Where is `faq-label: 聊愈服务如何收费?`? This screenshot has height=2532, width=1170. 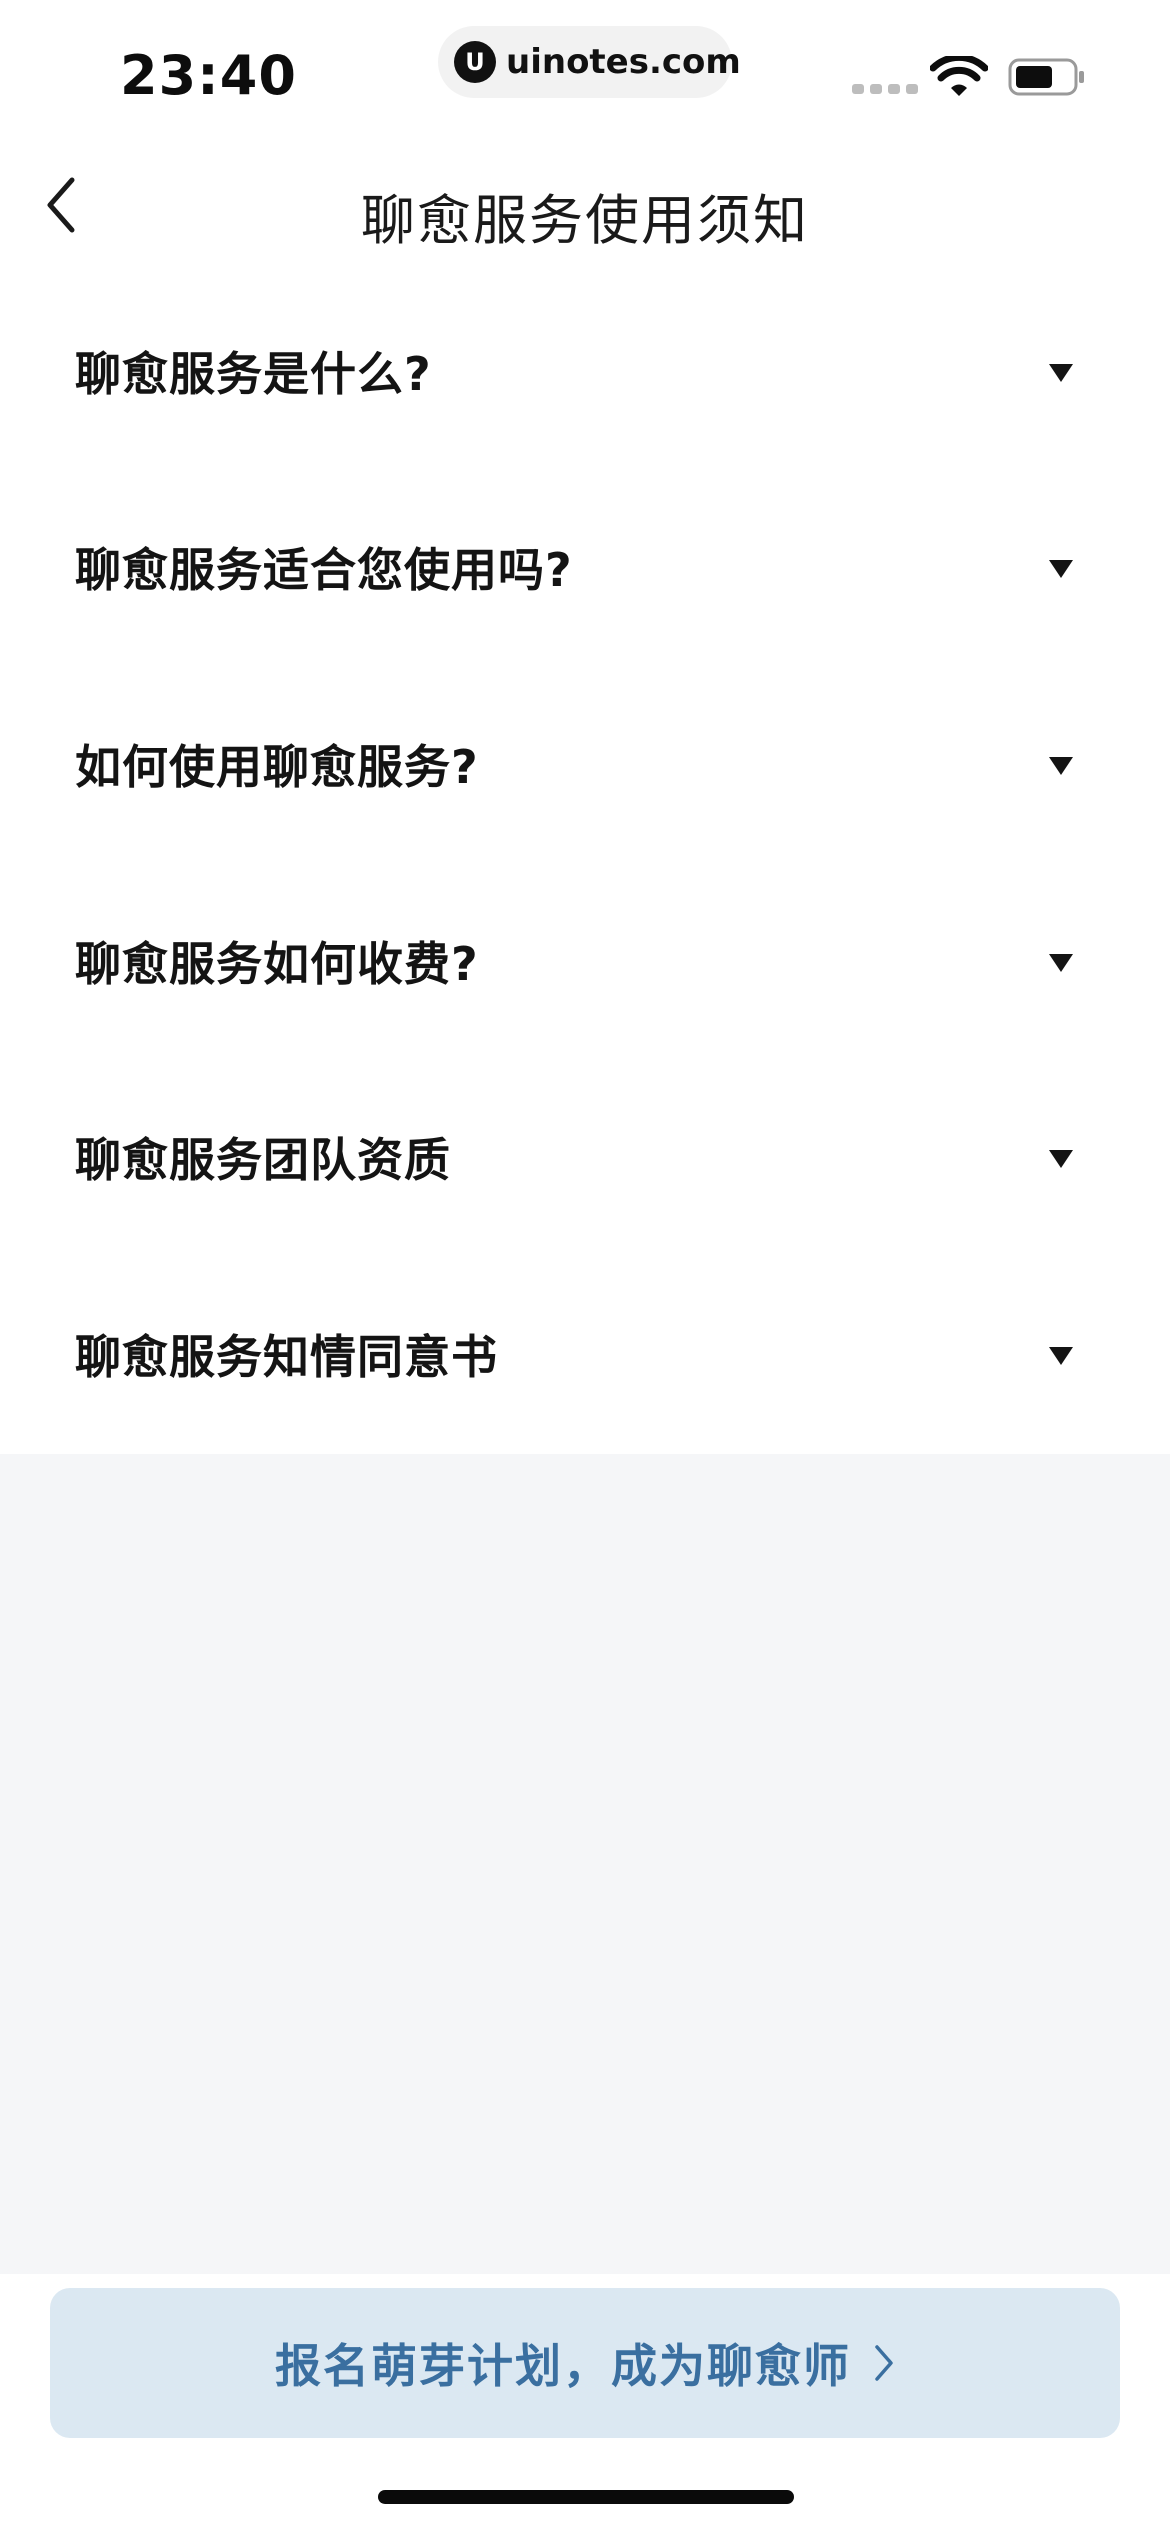 faq-label: 聊愈服务如何收费? is located at coordinates (277, 964).